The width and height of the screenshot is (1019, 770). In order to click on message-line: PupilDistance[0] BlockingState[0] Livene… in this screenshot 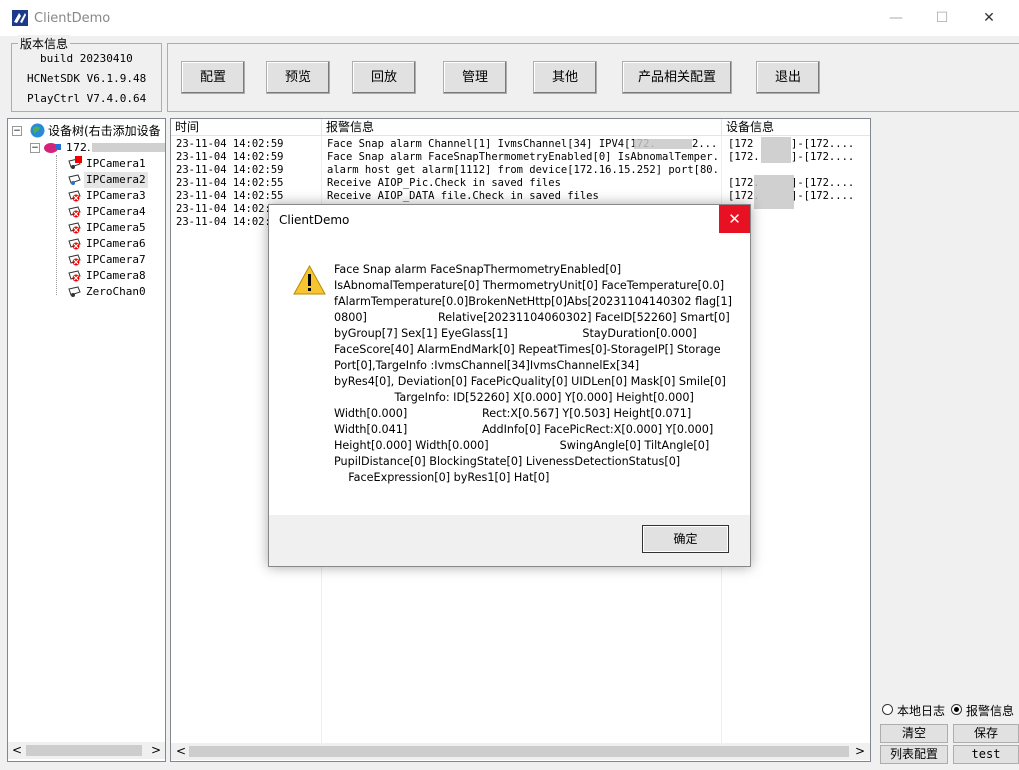, I will do `click(507, 461)`.